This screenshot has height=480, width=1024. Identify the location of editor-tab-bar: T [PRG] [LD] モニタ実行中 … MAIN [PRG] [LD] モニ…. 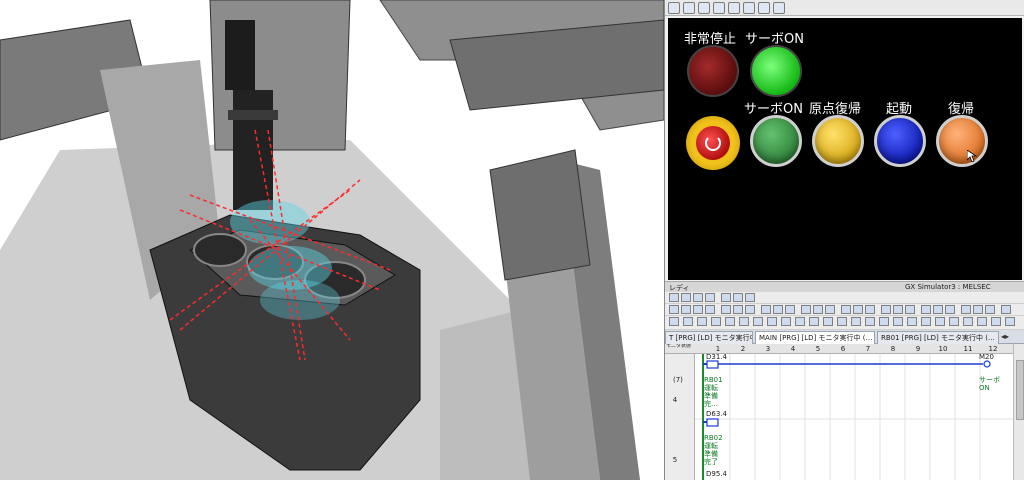
(844, 337).